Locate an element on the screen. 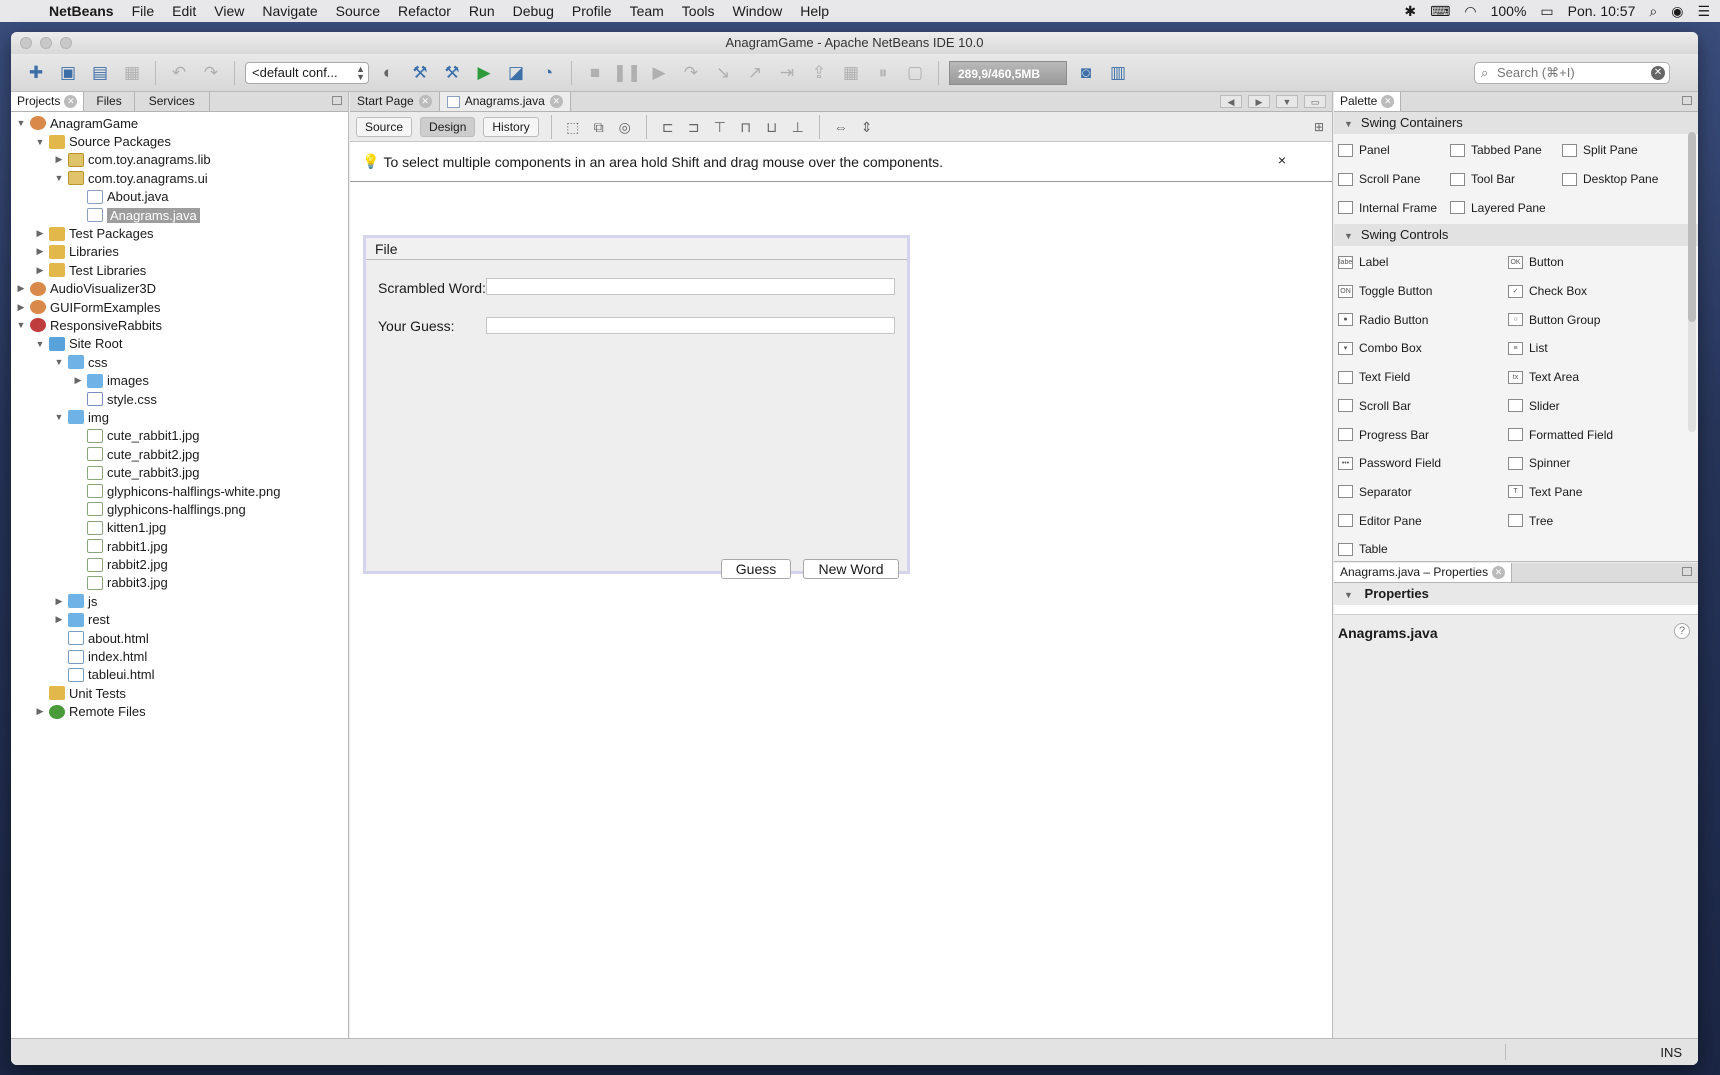 The height and width of the screenshot is (1075, 1720). center-horizontally-icon: ⊤ is located at coordinates (720, 127).